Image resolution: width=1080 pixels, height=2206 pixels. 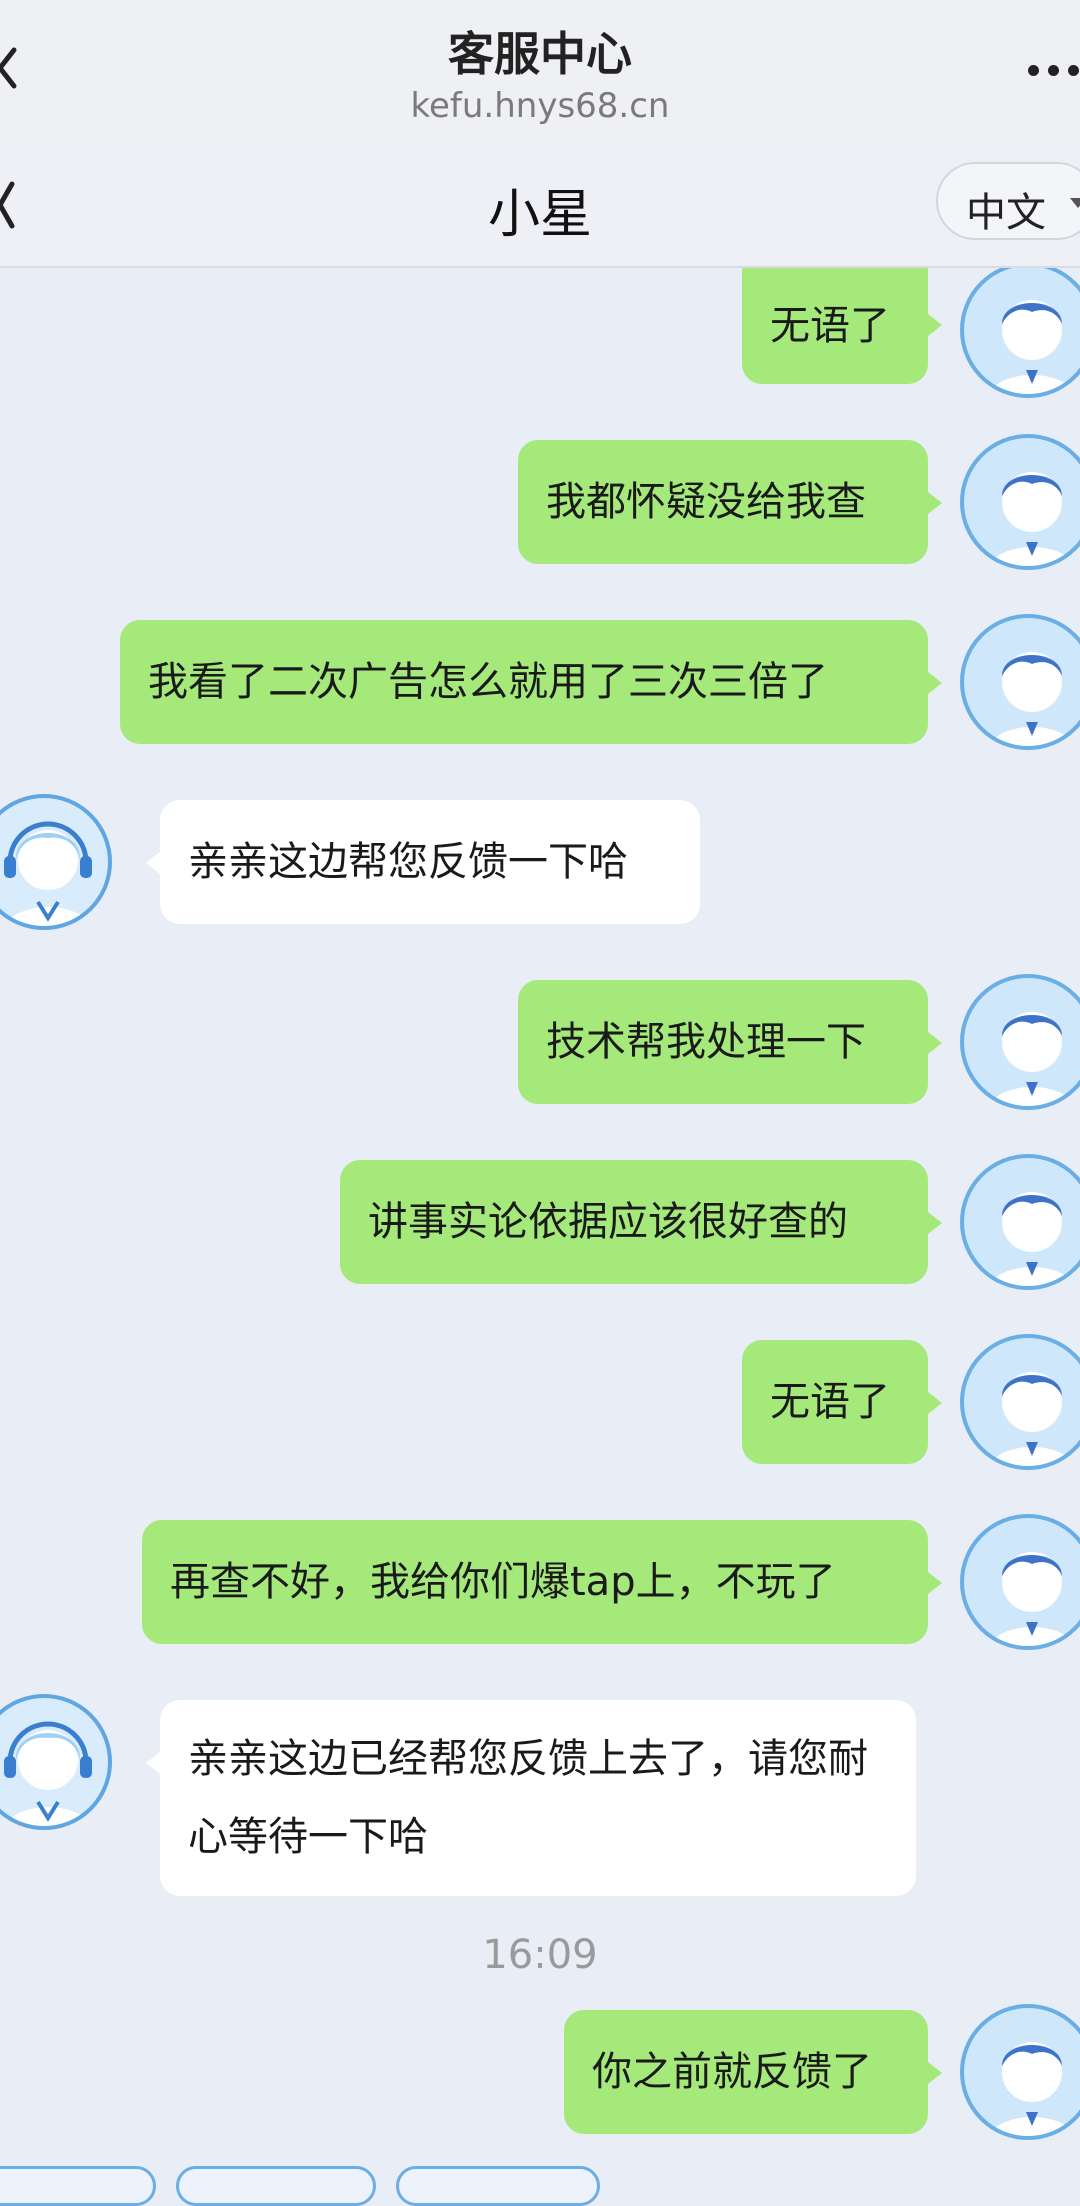 I want to click on language-select: 中文, so click(x=1008, y=201).